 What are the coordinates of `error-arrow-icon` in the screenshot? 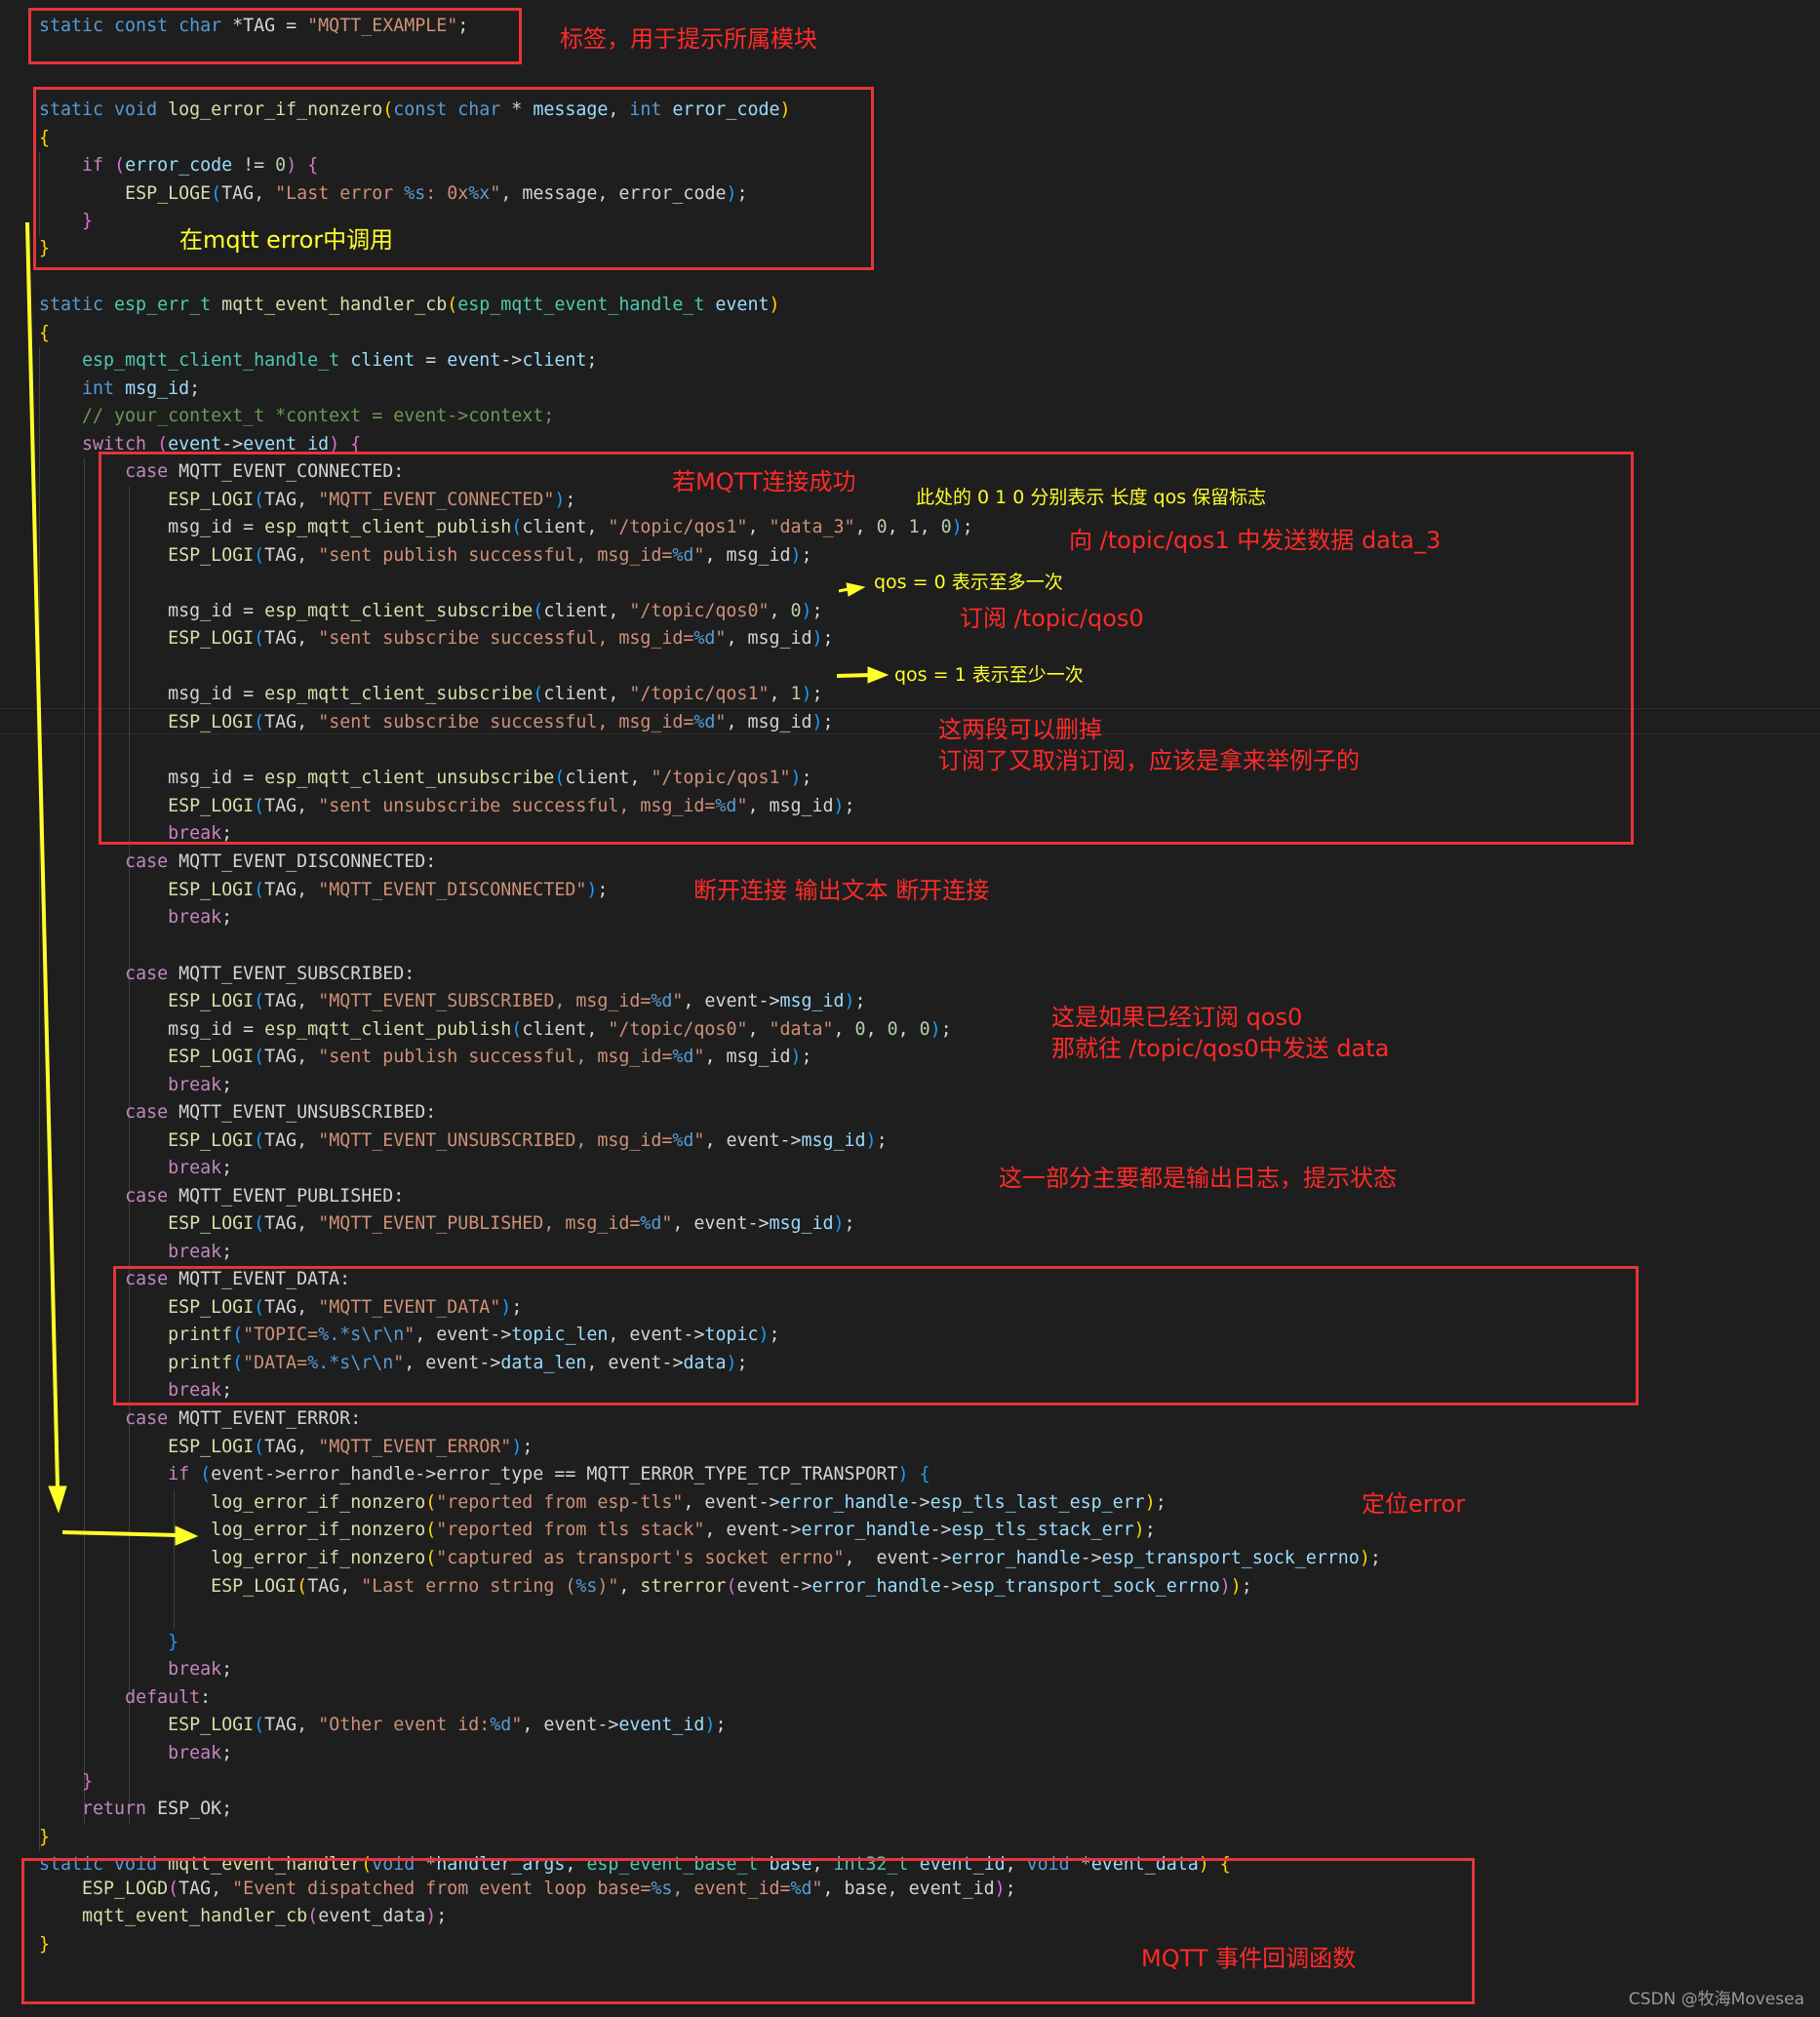 It's located at (119, 1534).